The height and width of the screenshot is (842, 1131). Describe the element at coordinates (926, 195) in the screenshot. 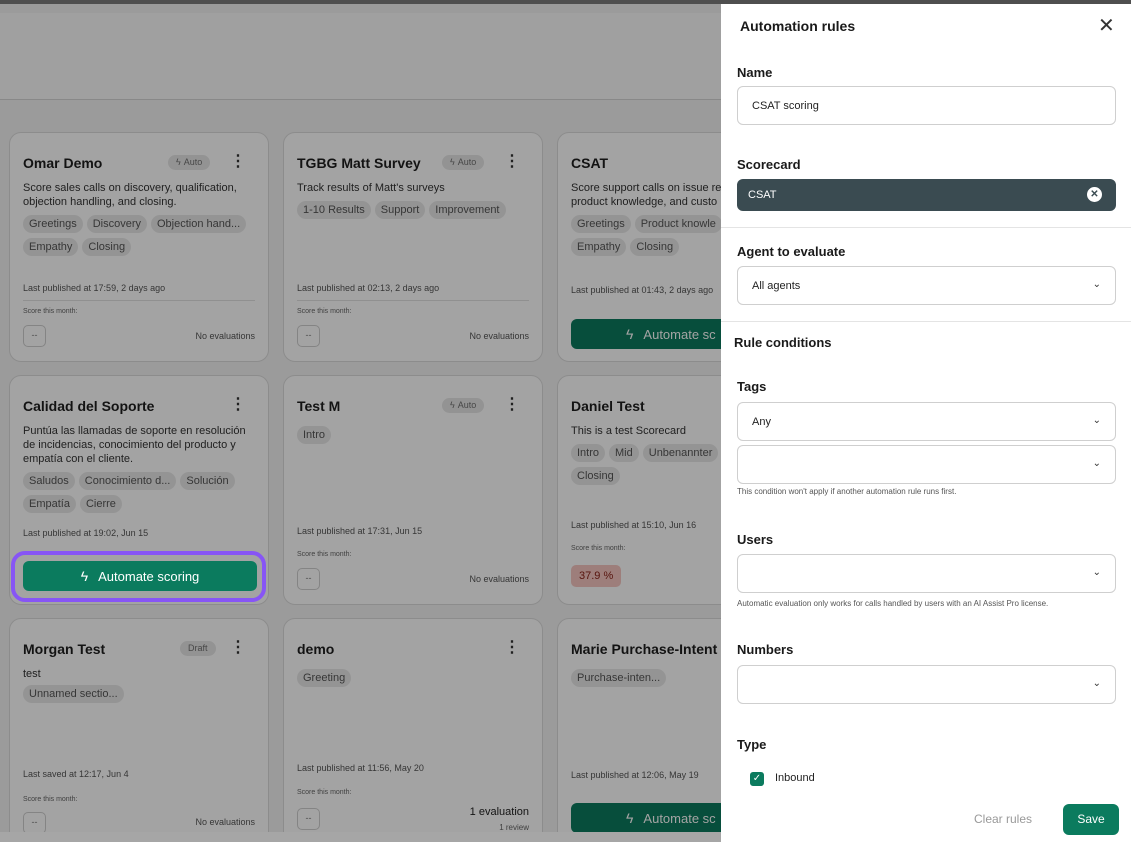

I see `scorecard-select: CSAT ✕` at that location.